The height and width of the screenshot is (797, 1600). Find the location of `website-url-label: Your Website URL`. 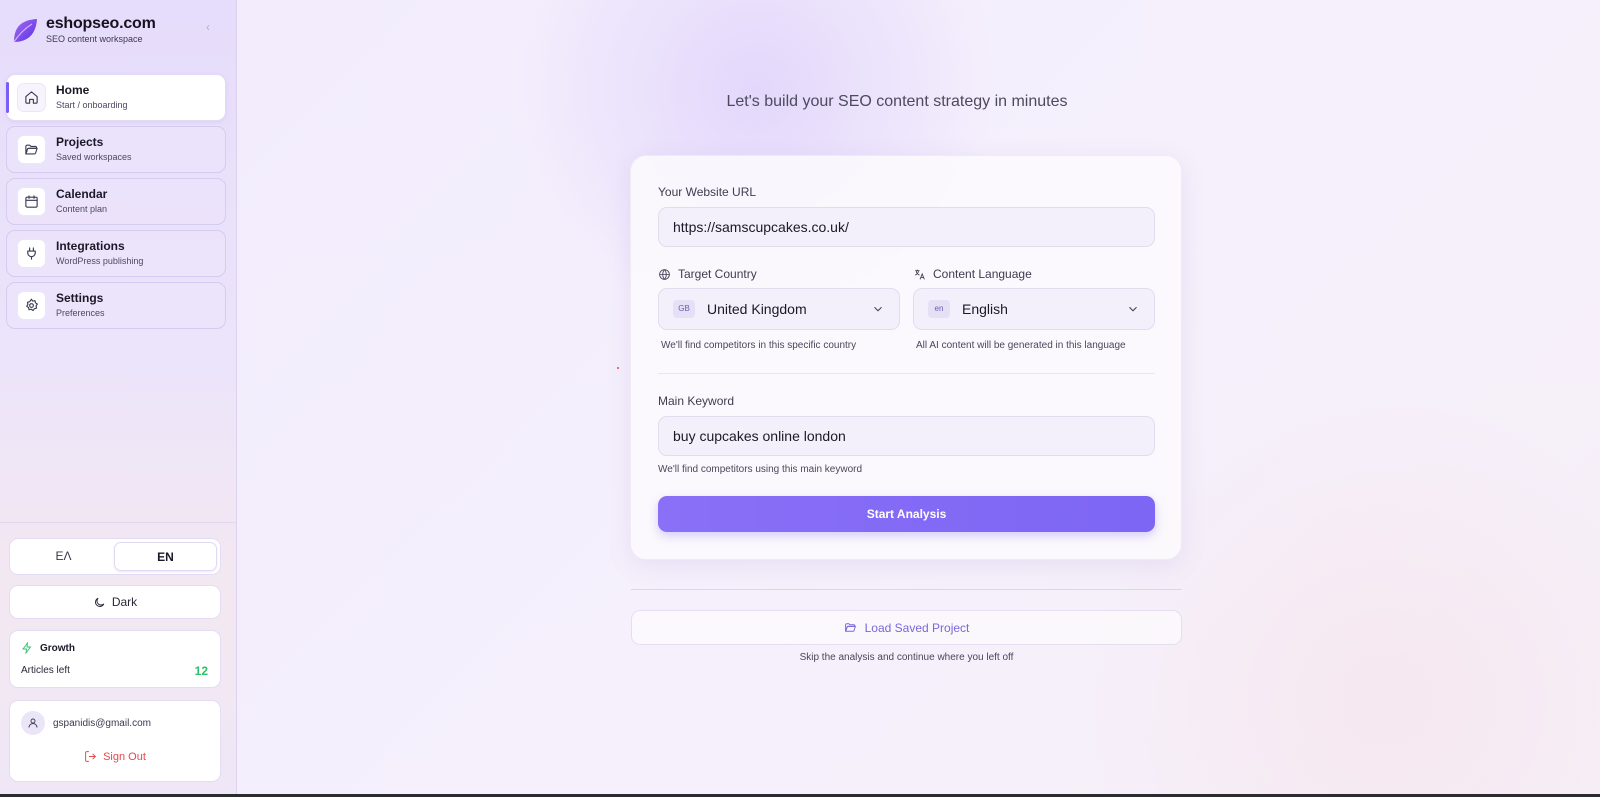

website-url-label: Your Website URL is located at coordinates (707, 192).